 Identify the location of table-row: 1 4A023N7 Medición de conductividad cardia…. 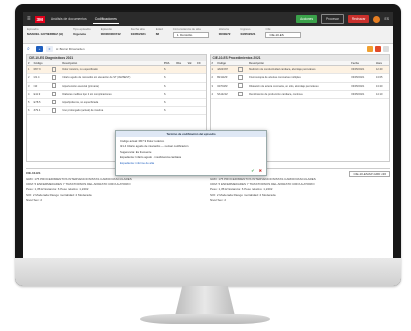
(299, 70).